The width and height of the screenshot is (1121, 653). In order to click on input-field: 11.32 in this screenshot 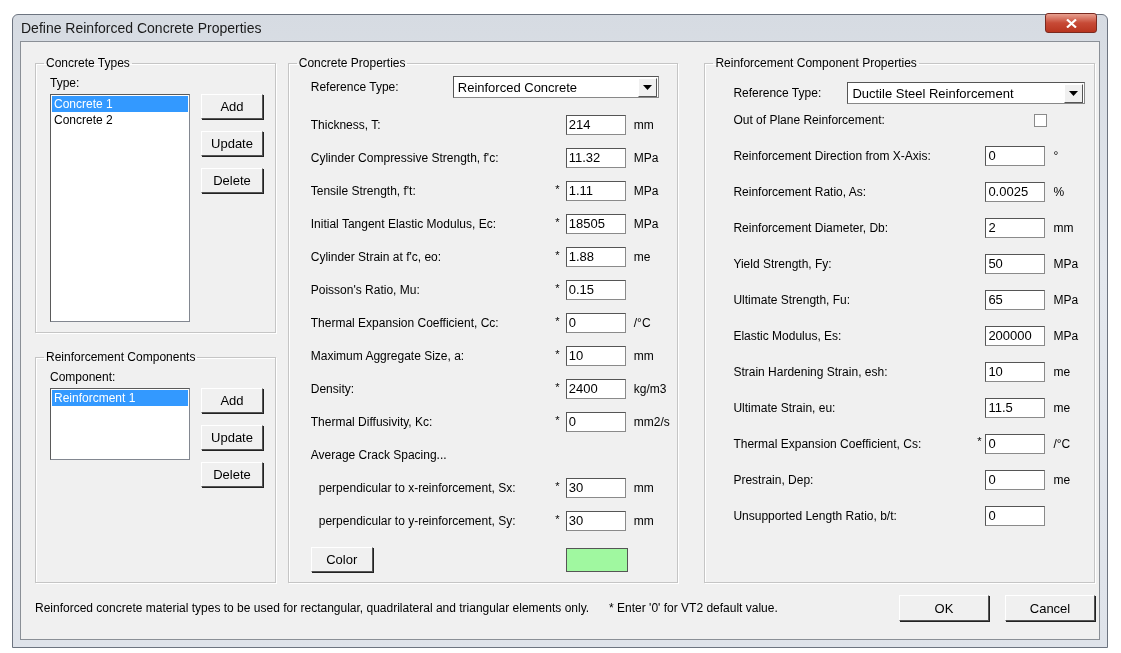, I will do `click(595, 157)`.